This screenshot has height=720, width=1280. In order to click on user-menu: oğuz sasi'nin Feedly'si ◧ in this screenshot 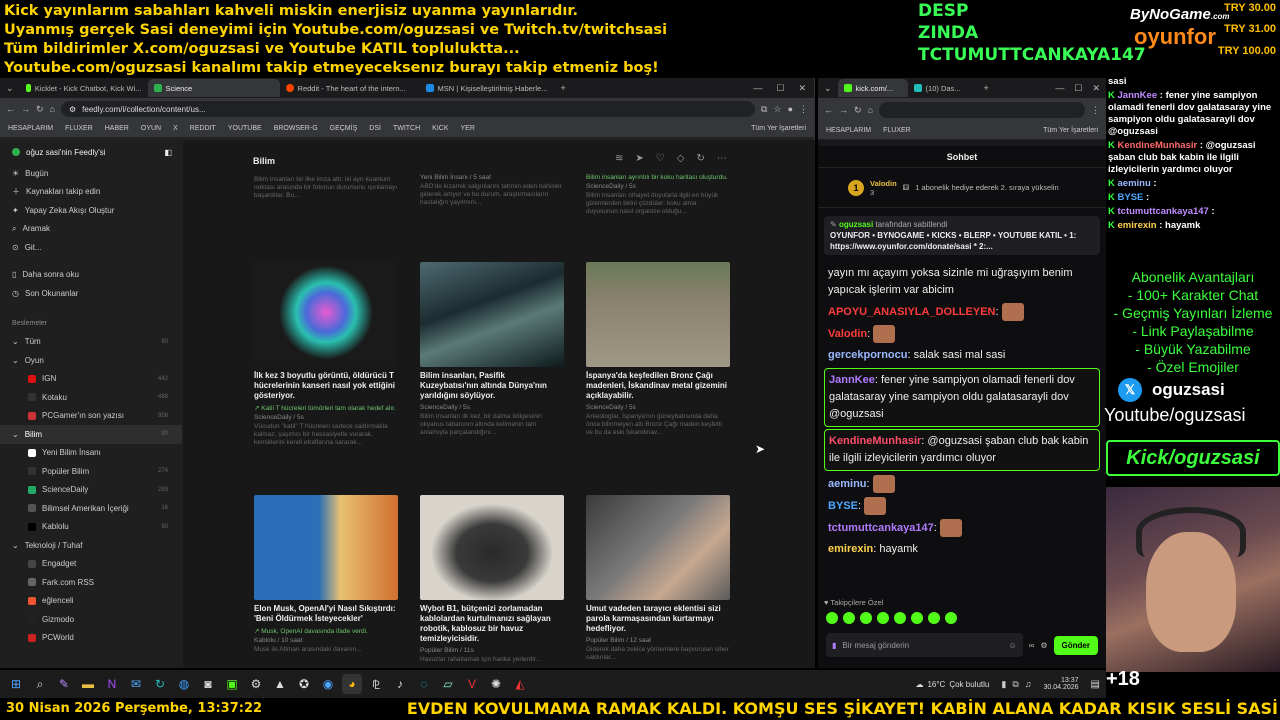, I will do `click(91, 152)`.